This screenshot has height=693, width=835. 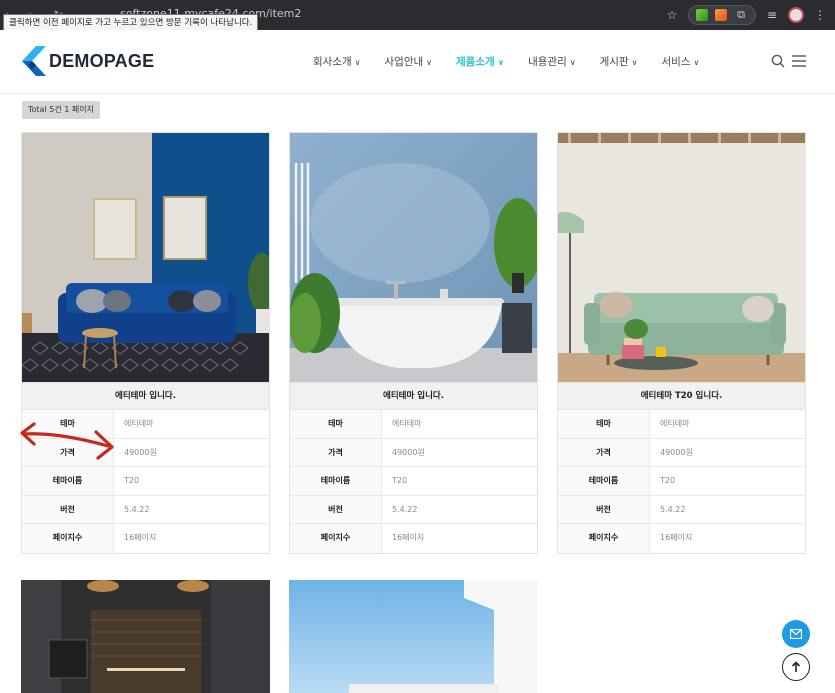 I want to click on hamburger-menu-icon, so click(x=799, y=61).